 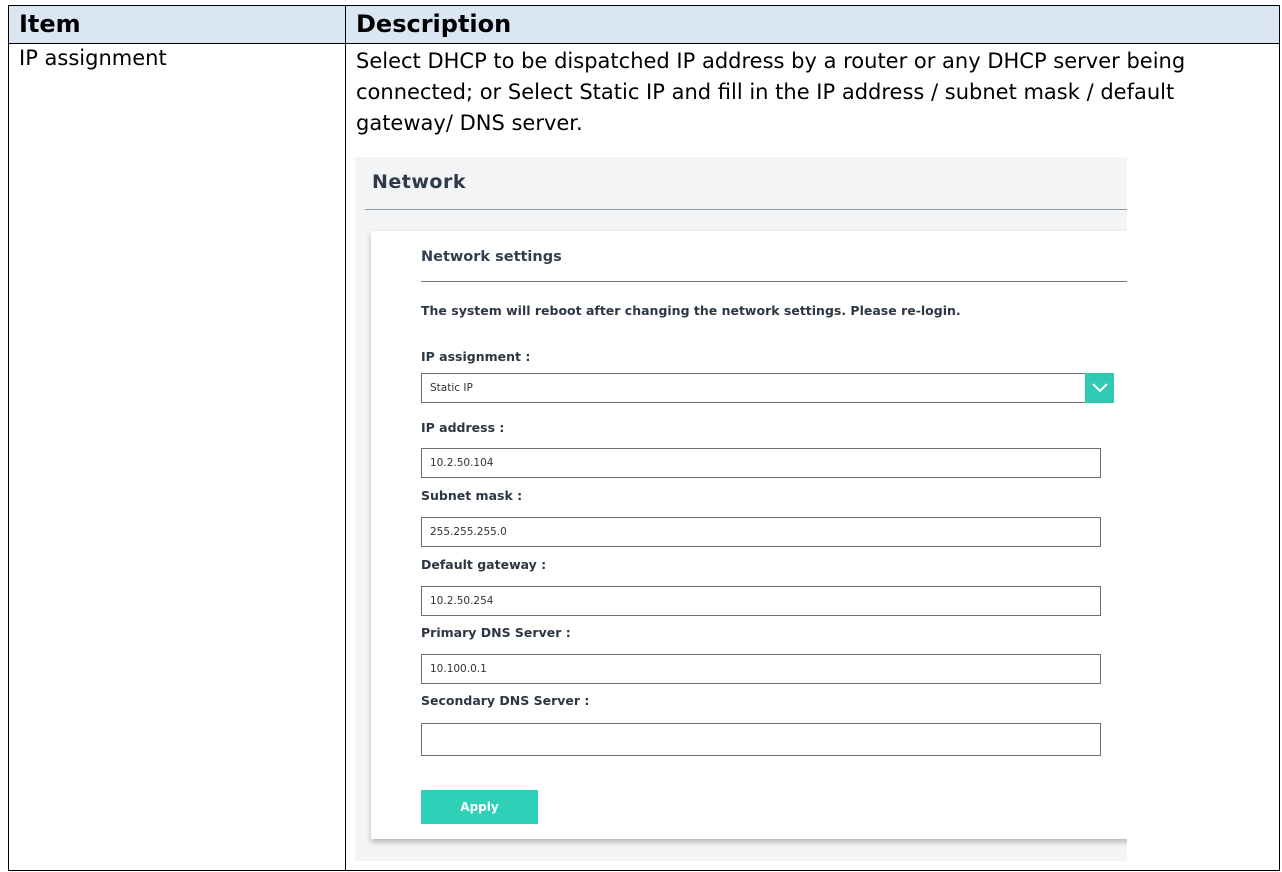 What do you see at coordinates (774, 281) in the screenshot?
I see `card-divider` at bounding box center [774, 281].